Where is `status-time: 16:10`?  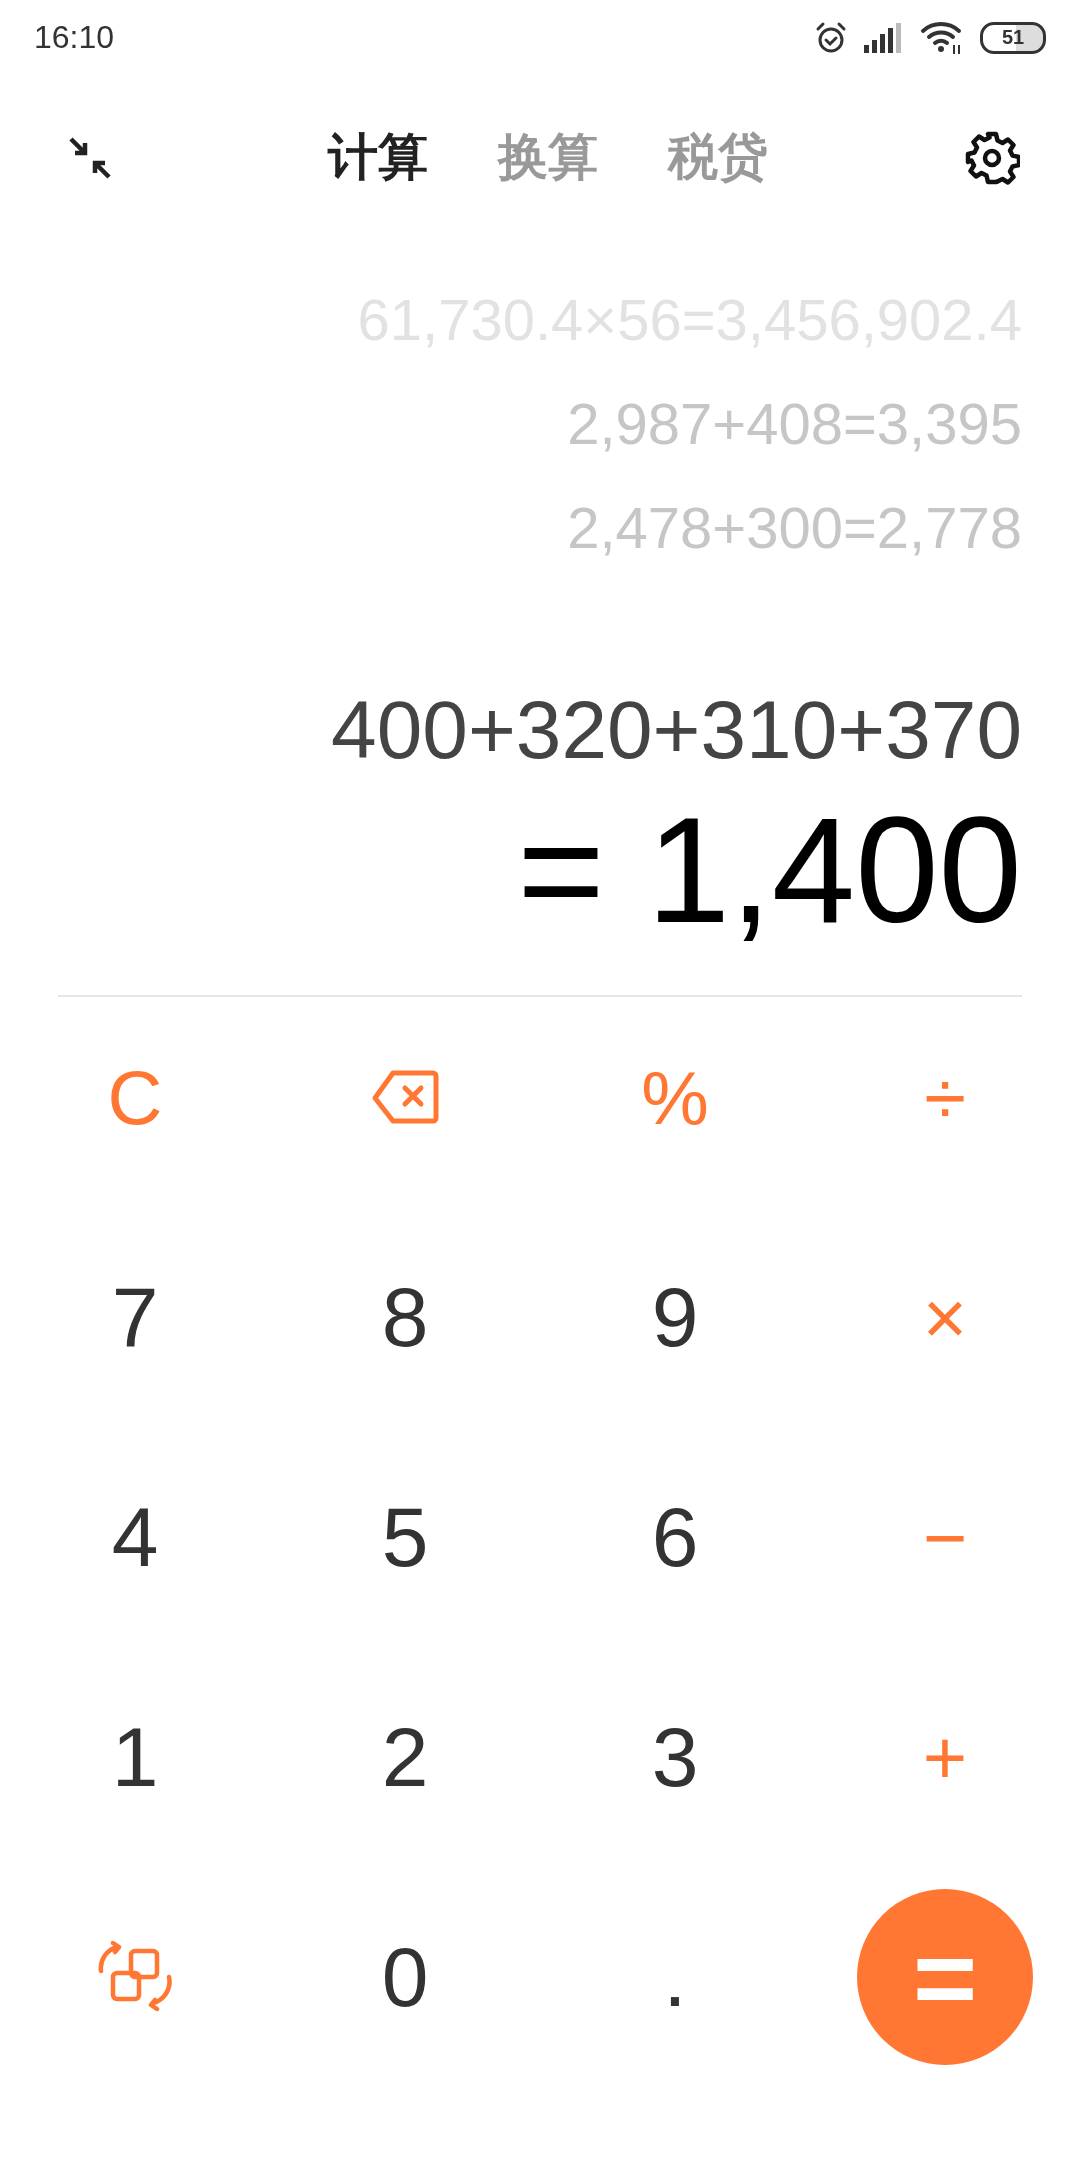 status-time: 16:10 is located at coordinates (74, 37).